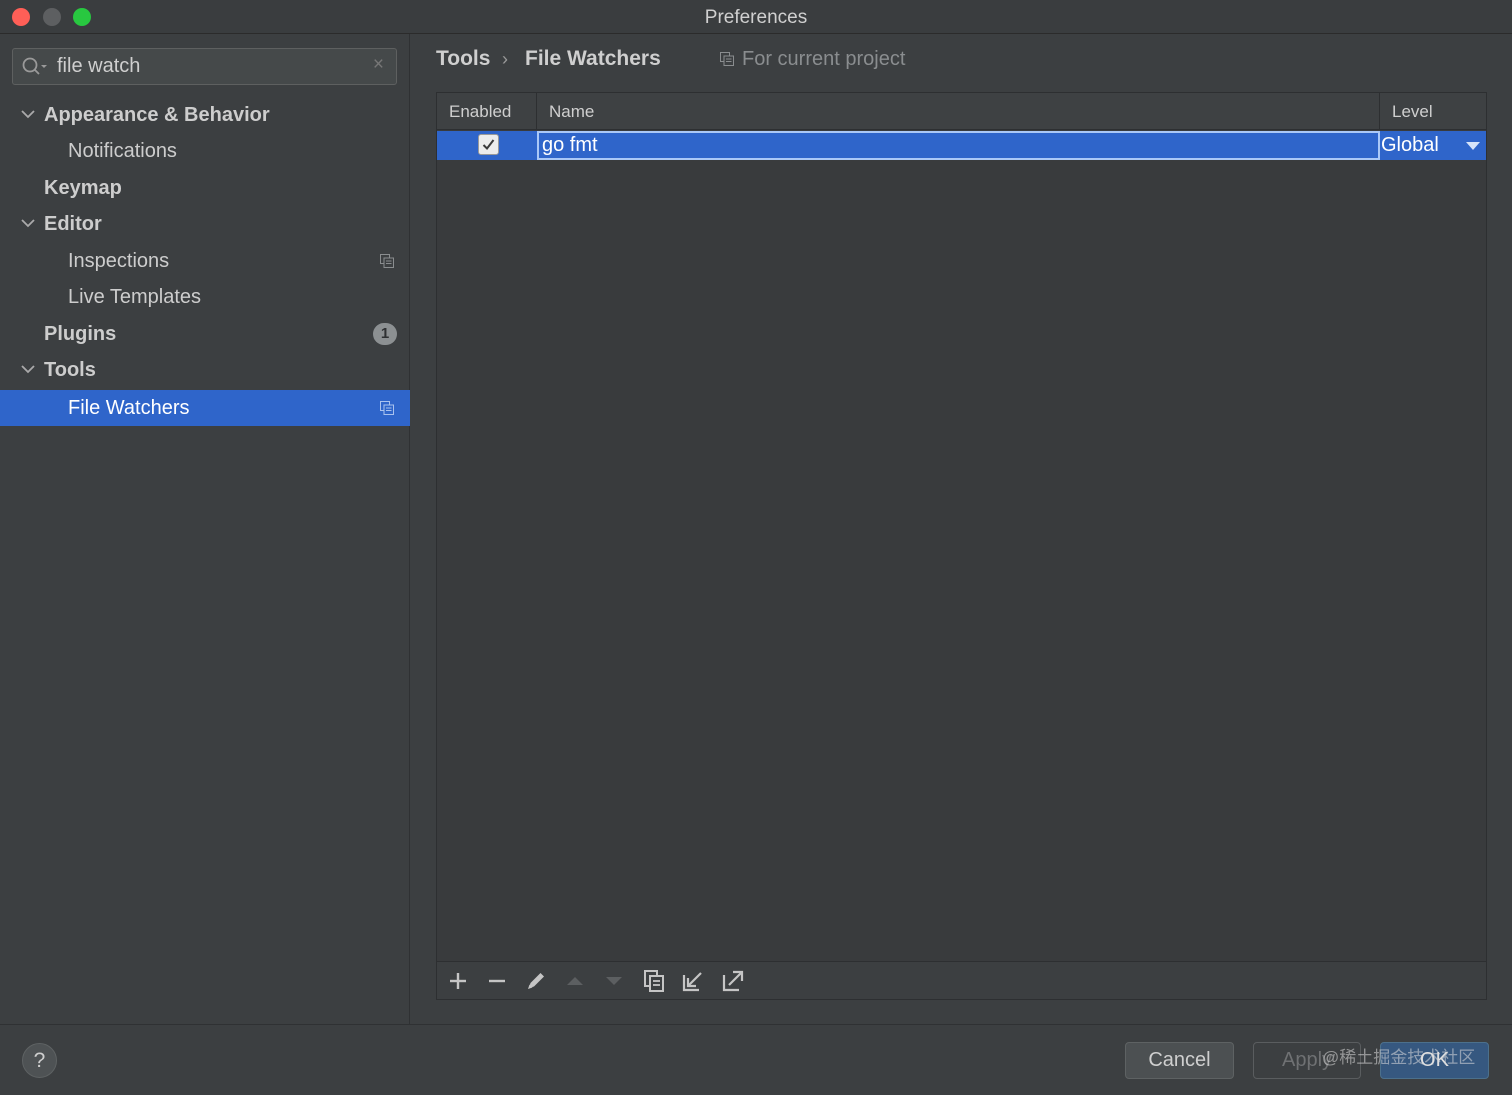 The width and height of the screenshot is (1512, 1095). I want to click on sidebar-item-notifications: Notifications, so click(205, 151).